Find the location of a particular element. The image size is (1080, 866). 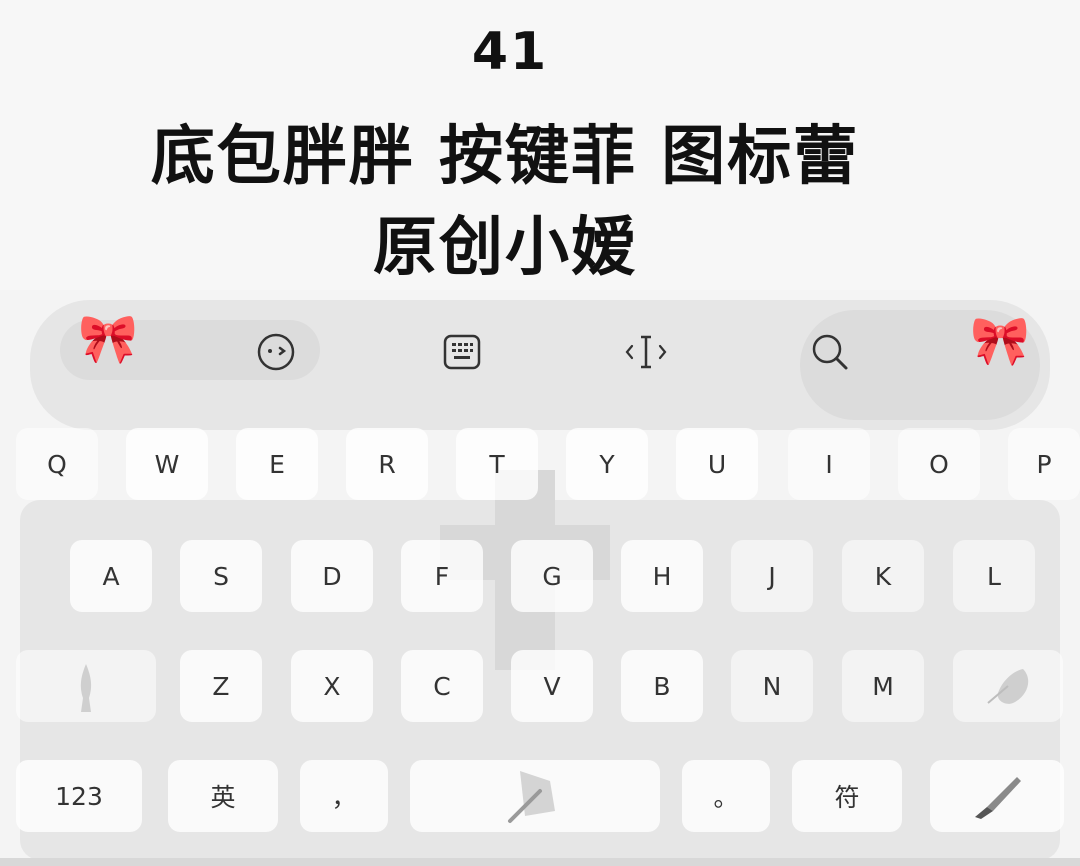

numbers-key: 123 is located at coordinates (79, 796).